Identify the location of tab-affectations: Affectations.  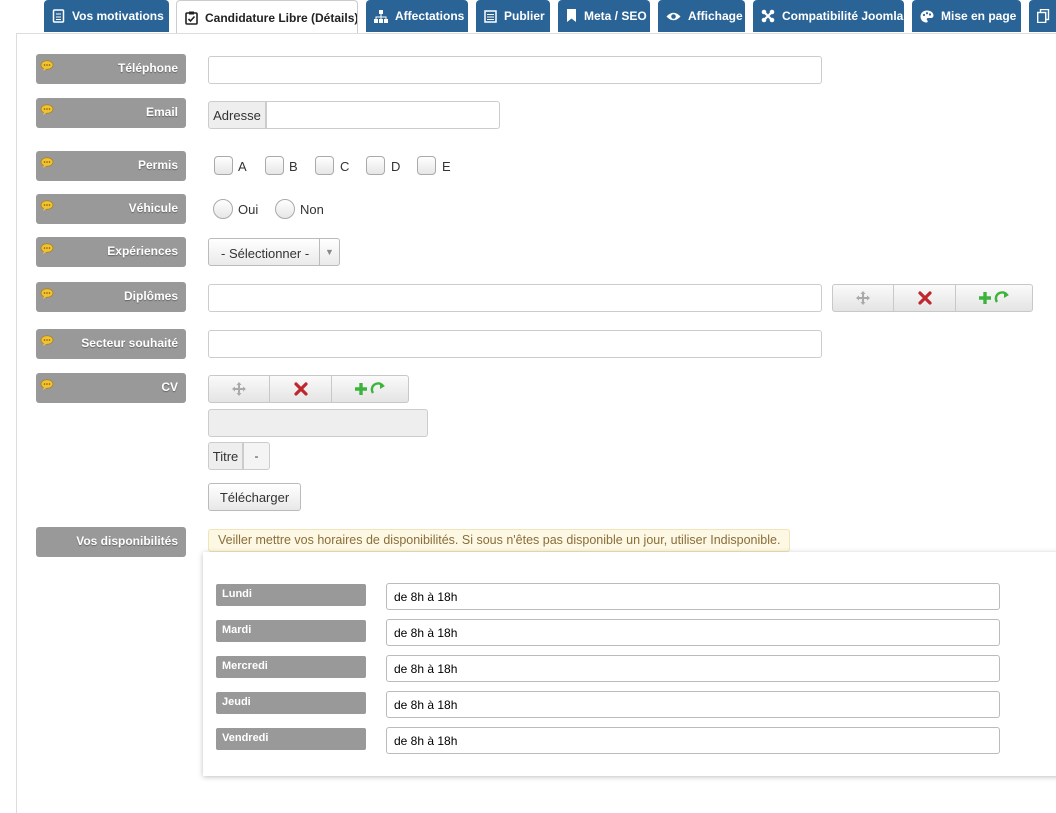
(417, 16).